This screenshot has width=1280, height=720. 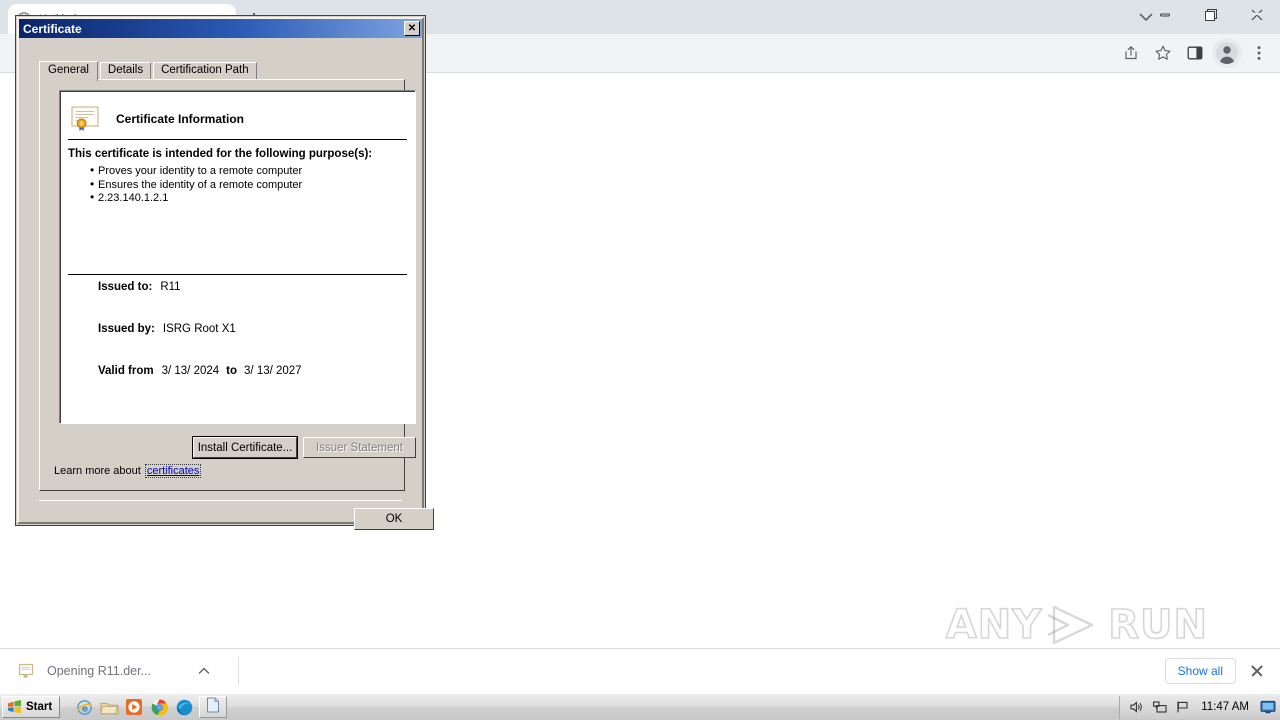 I want to click on issued-by-row: Issued by: ISRG Root X1, so click(x=237, y=344).